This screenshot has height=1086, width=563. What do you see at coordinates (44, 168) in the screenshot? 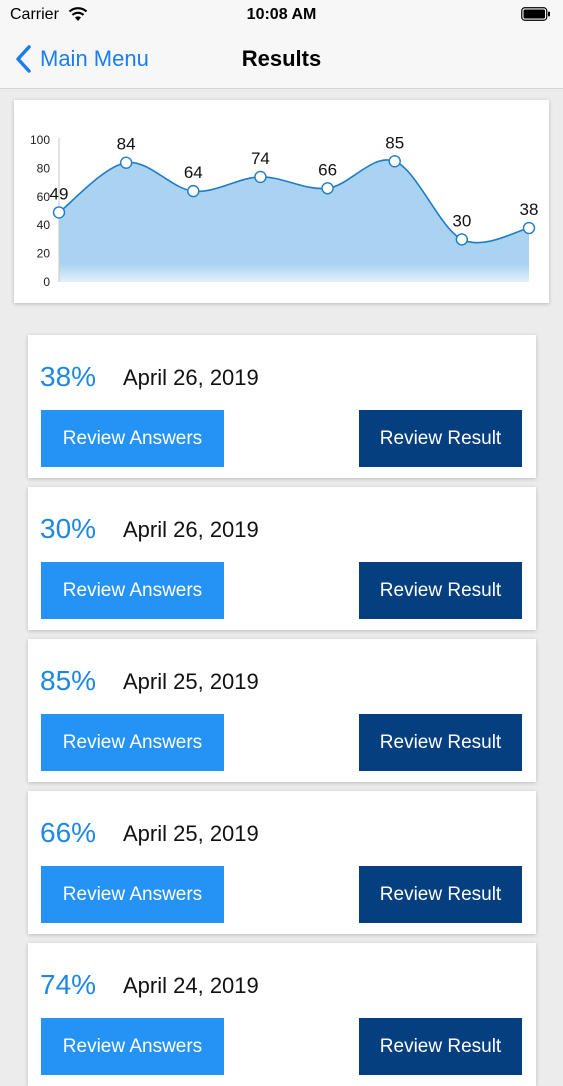
I see `y-tick-label: 80` at bounding box center [44, 168].